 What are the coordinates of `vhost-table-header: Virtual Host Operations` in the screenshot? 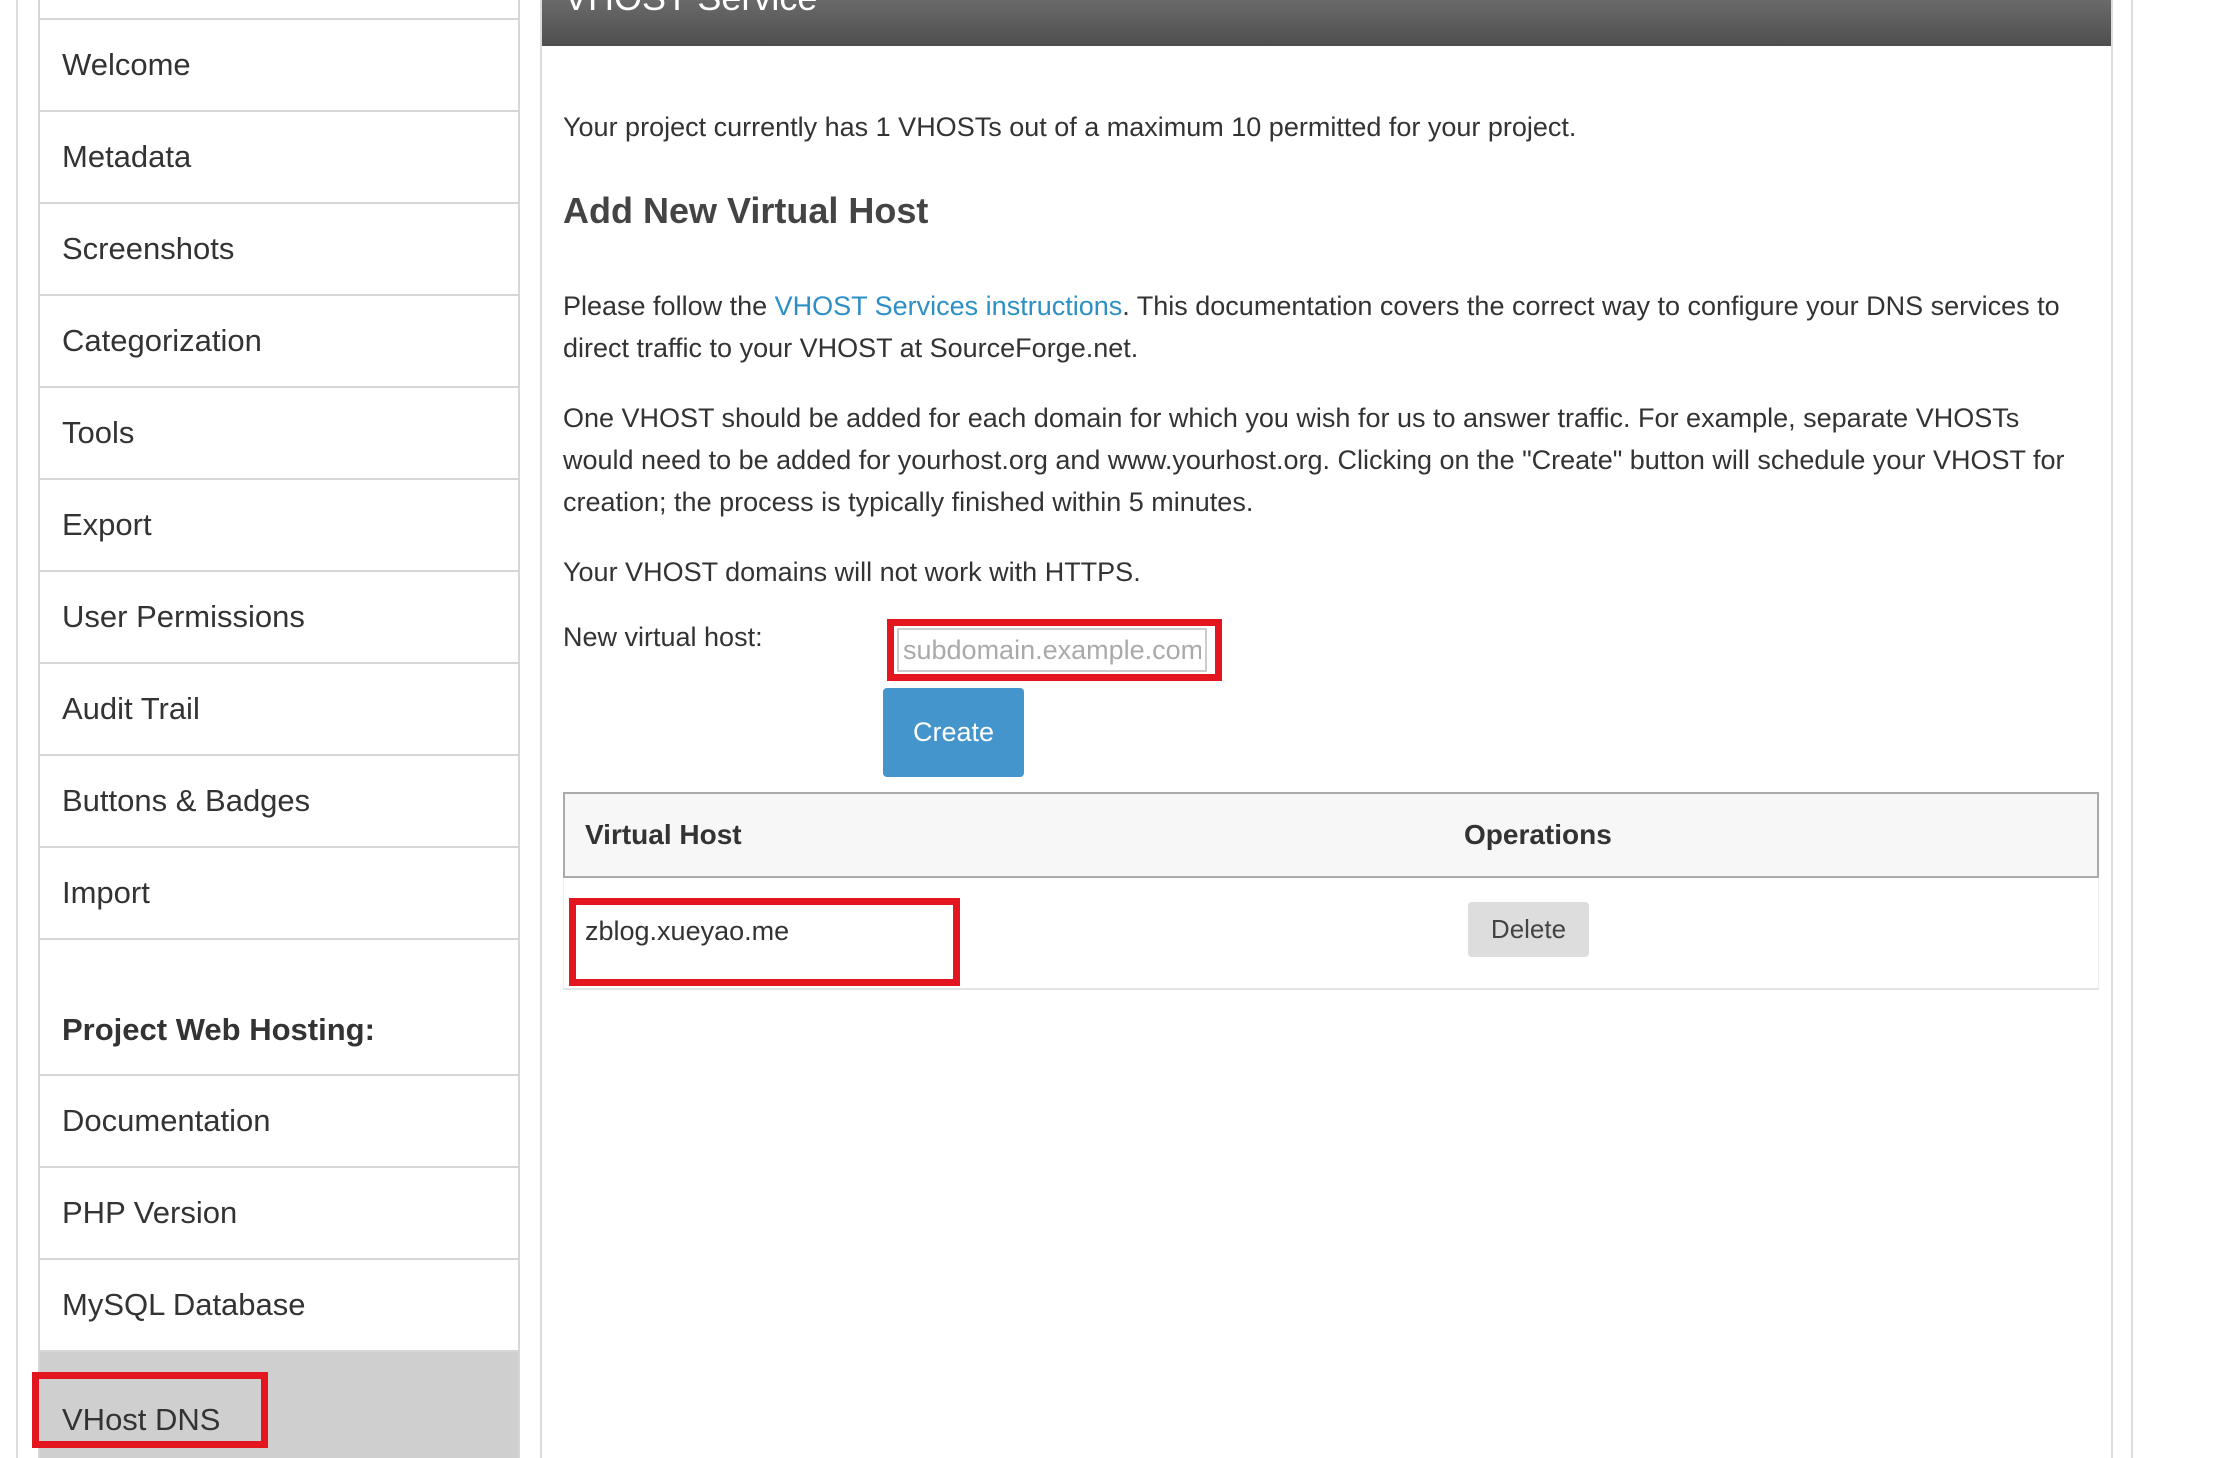 It's located at (1331, 835).